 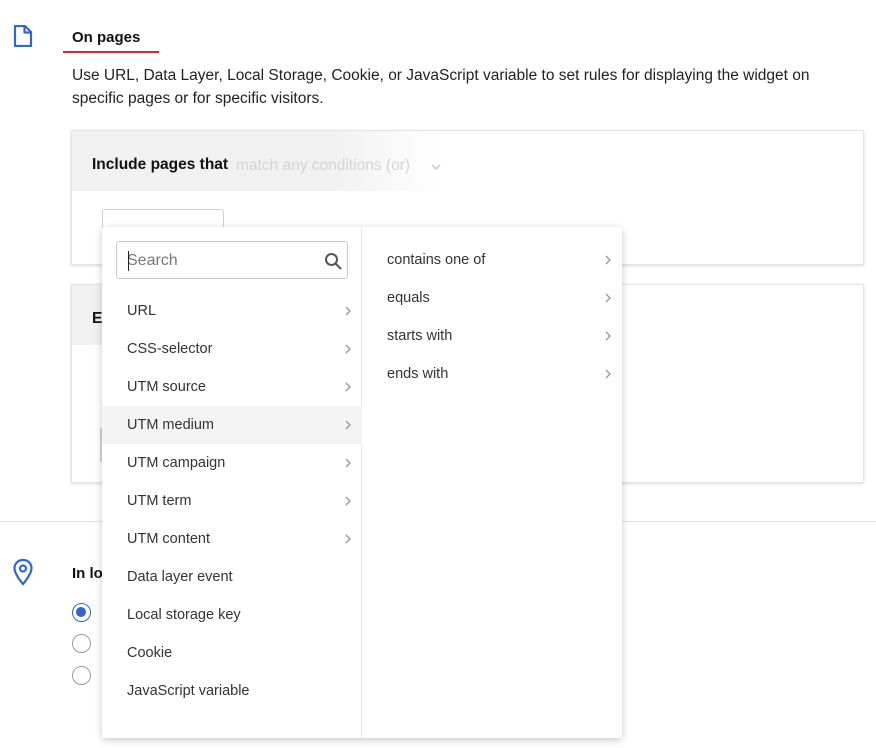 What do you see at coordinates (232, 387) in the screenshot?
I see `condition-option-utm-source: UTM source` at bounding box center [232, 387].